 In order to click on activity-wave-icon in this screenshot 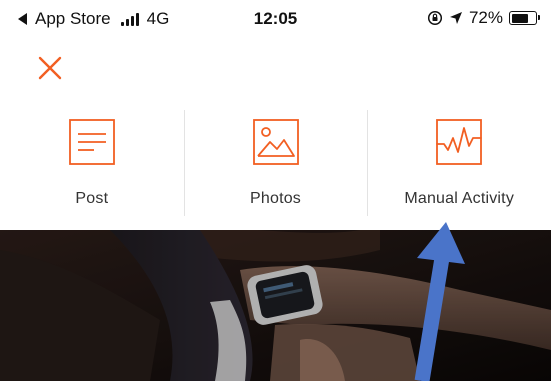, I will do `click(459, 142)`.